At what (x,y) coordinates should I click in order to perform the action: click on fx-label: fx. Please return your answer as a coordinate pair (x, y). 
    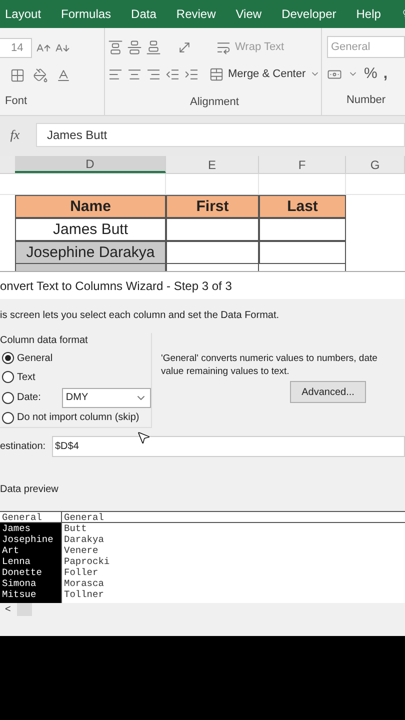
    Looking at the image, I should click on (15, 135).